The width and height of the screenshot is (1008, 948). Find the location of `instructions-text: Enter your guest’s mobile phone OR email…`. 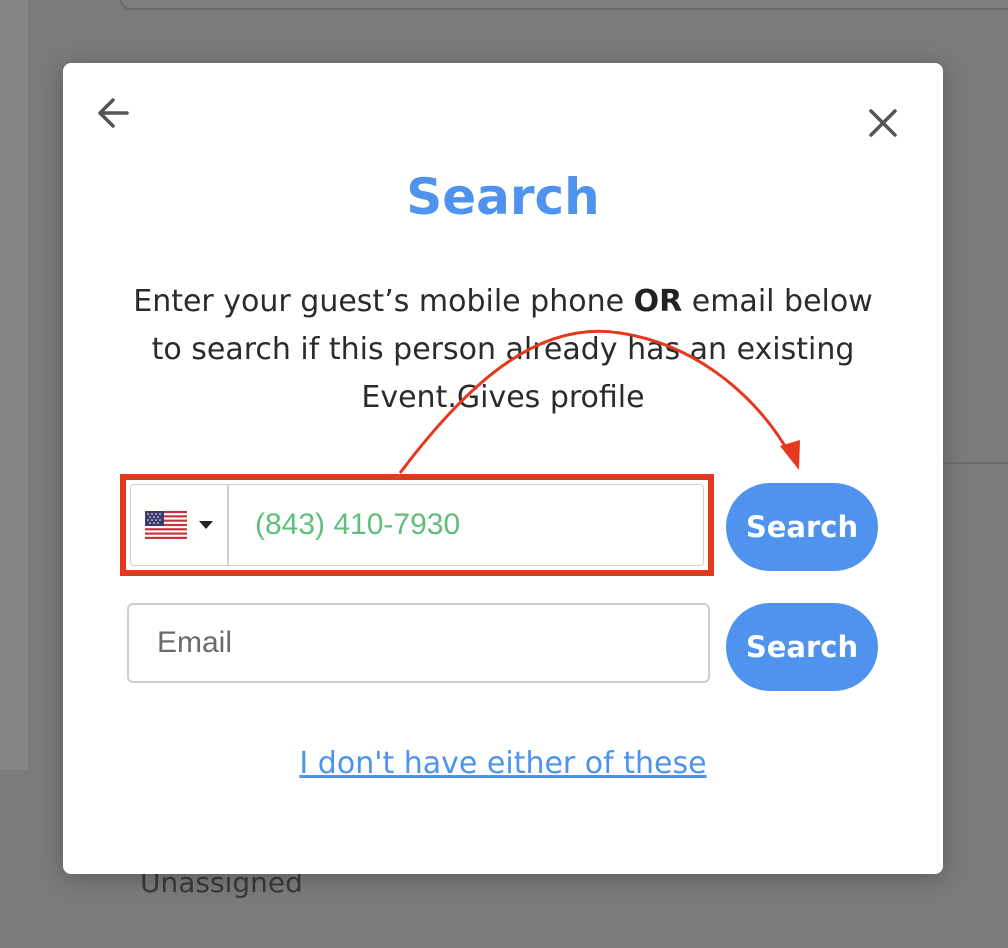

instructions-text: Enter your guest’s mobile phone OR email… is located at coordinates (503, 350).